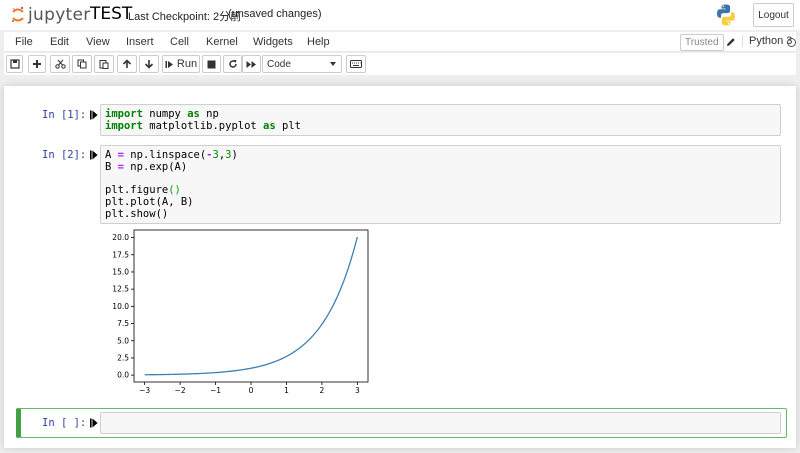 This screenshot has height=453, width=800. Describe the element at coordinates (59, 42) in the screenshot. I see `menu-edit: Edit` at that location.